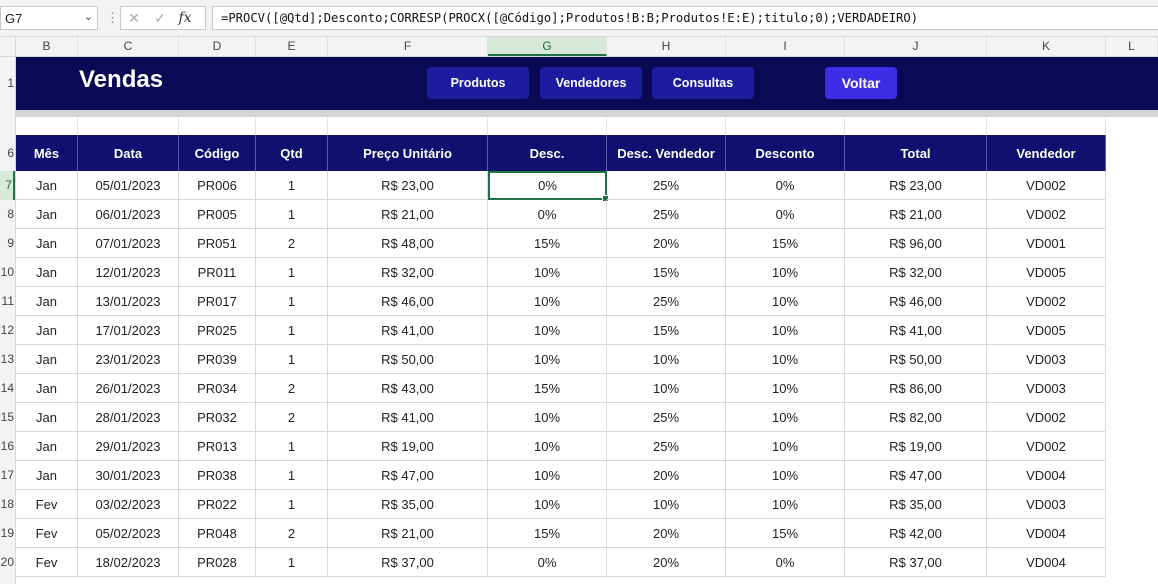 Image resolution: width=1158 pixels, height=584 pixels. Describe the element at coordinates (128, 562) in the screenshot. I see `table-cell: 18/02/2023` at that location.